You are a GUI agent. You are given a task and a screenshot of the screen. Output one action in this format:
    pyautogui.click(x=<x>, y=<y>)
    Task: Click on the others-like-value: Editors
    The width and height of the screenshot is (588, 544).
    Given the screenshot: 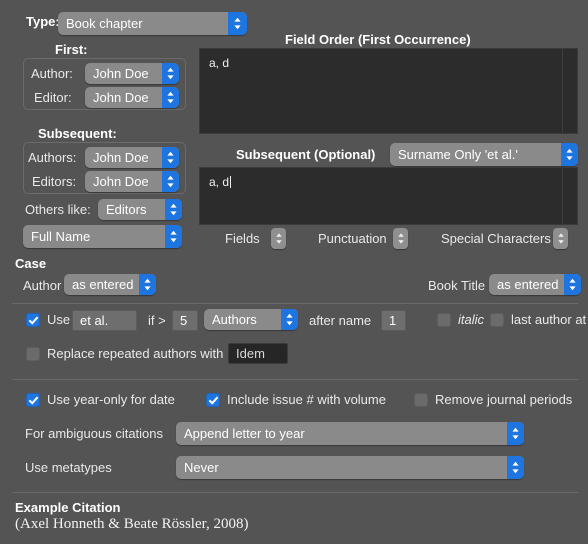 What is the action you would take?
    pyautogui.click(x=126, y=209)
    